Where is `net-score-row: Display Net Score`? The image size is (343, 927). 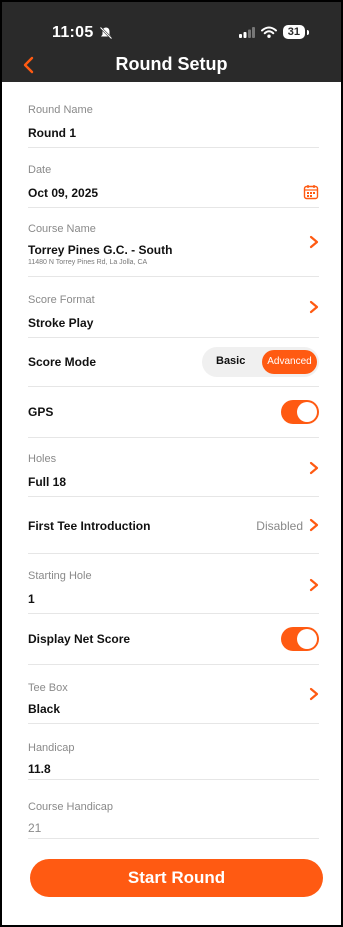
net-score-row: Display Net Score is located at coordinates (173, 640).